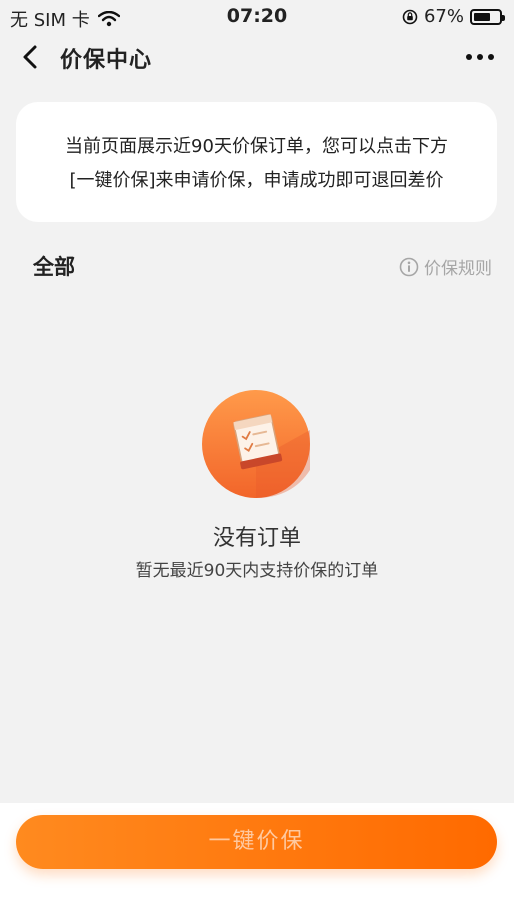  Describe the element at coordinates (443, 16) in the screenshot. I see `battery-percent: 67%` at that location.